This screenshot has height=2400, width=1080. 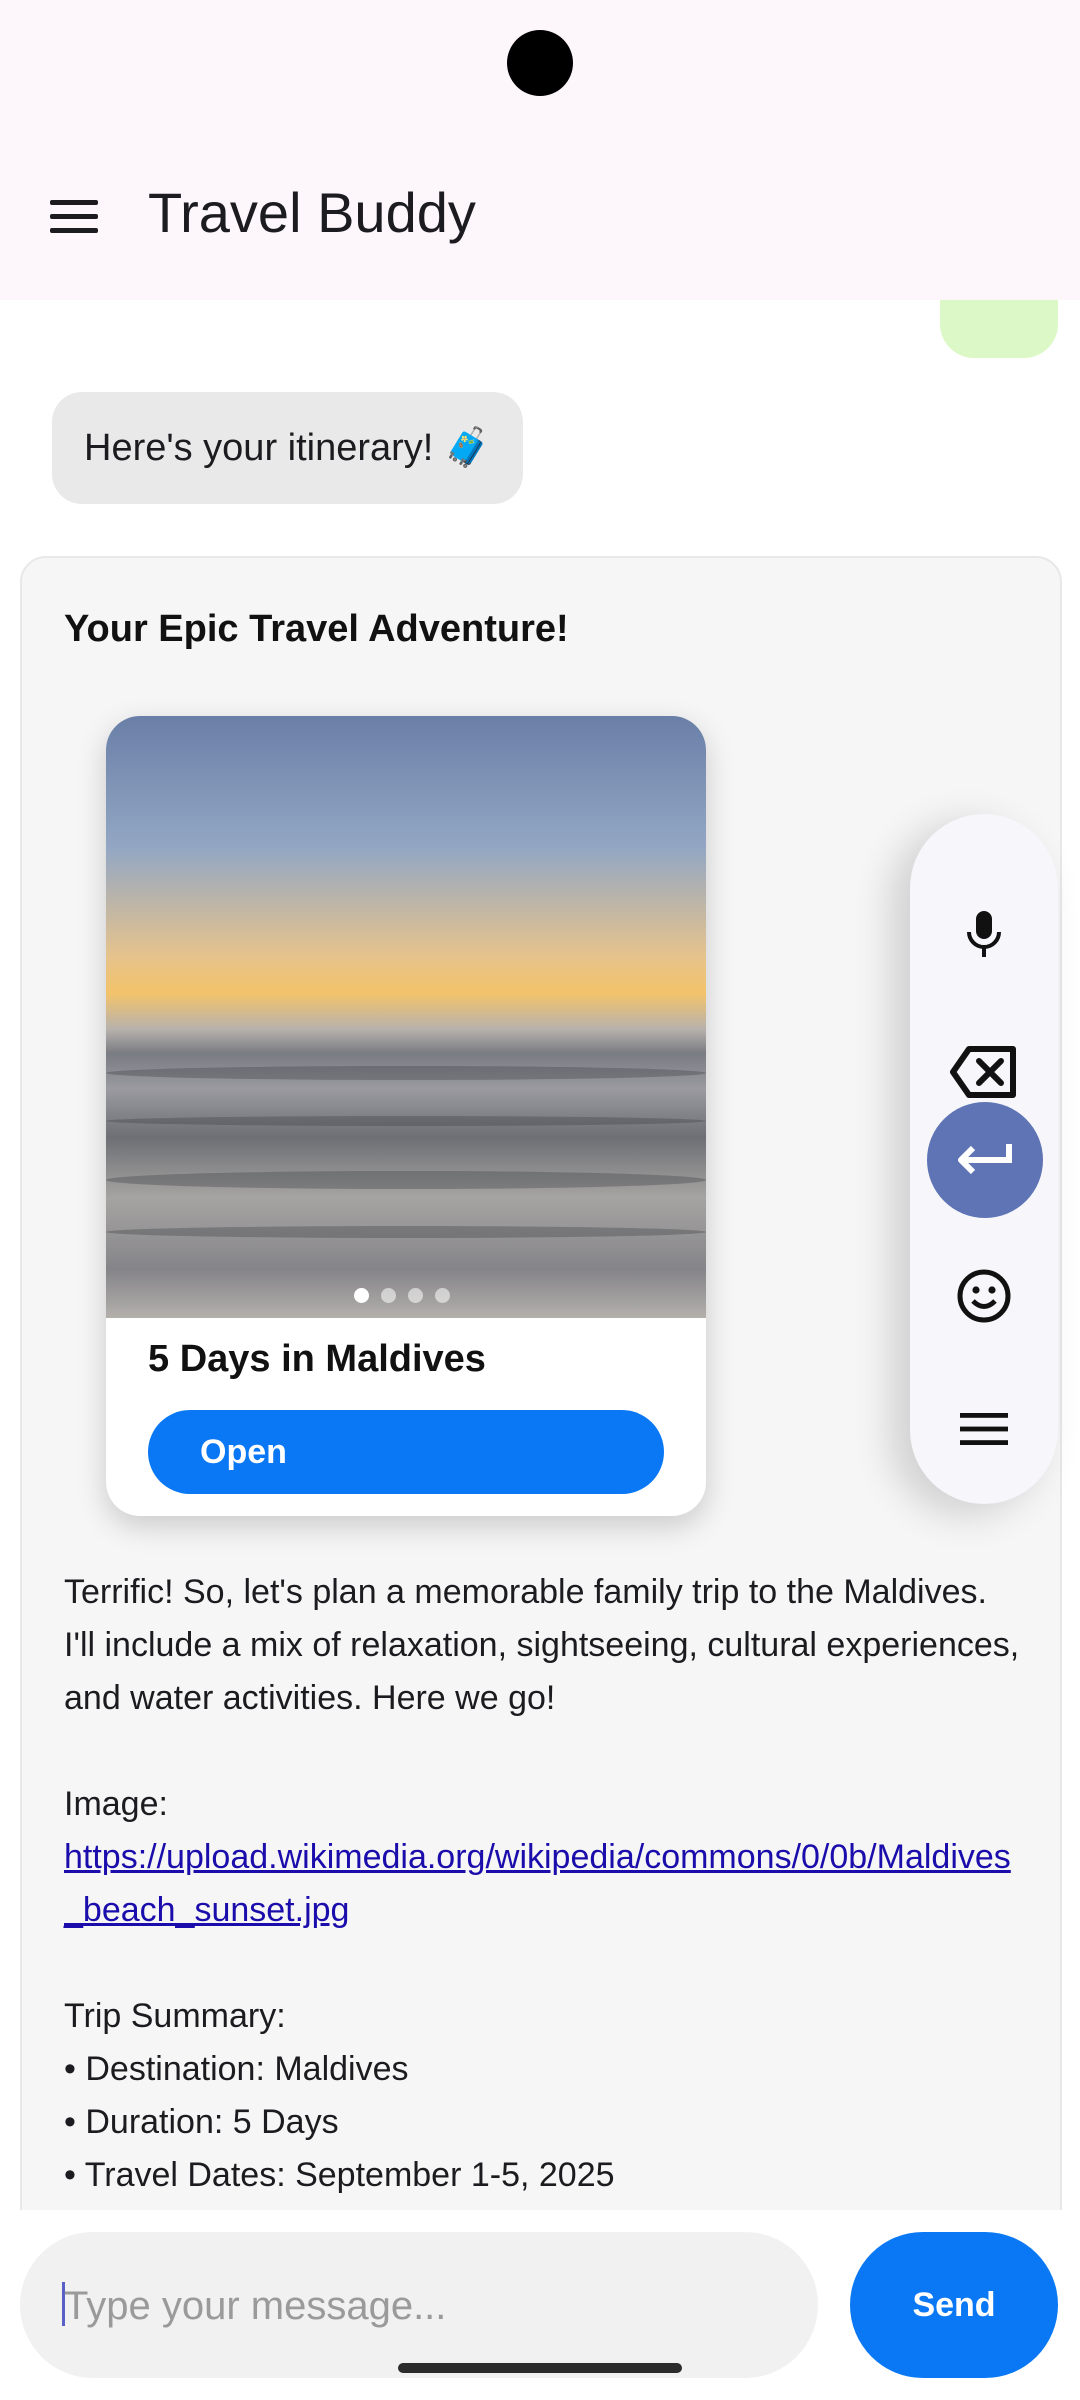 What do you see at coordinates (116, 1804) in the screenshot?
I see `image-label: Image:` at bounding box center [116, 1804].